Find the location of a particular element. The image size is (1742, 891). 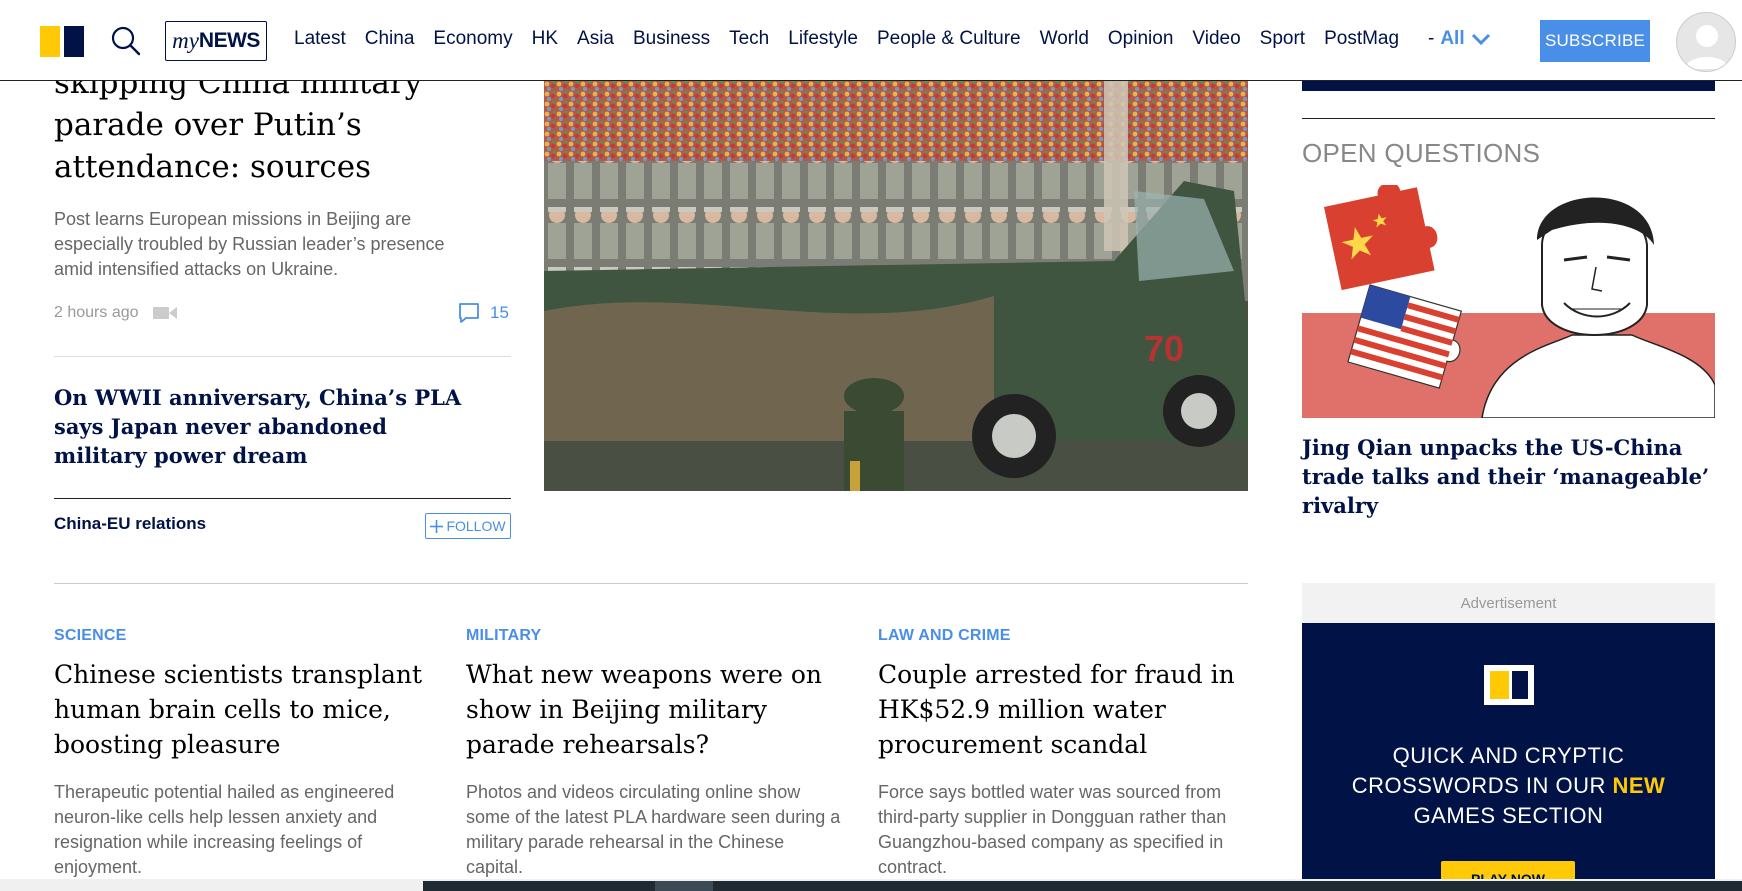

nav-lifestyle: Lifestyle is located at coordinates (823, 39).